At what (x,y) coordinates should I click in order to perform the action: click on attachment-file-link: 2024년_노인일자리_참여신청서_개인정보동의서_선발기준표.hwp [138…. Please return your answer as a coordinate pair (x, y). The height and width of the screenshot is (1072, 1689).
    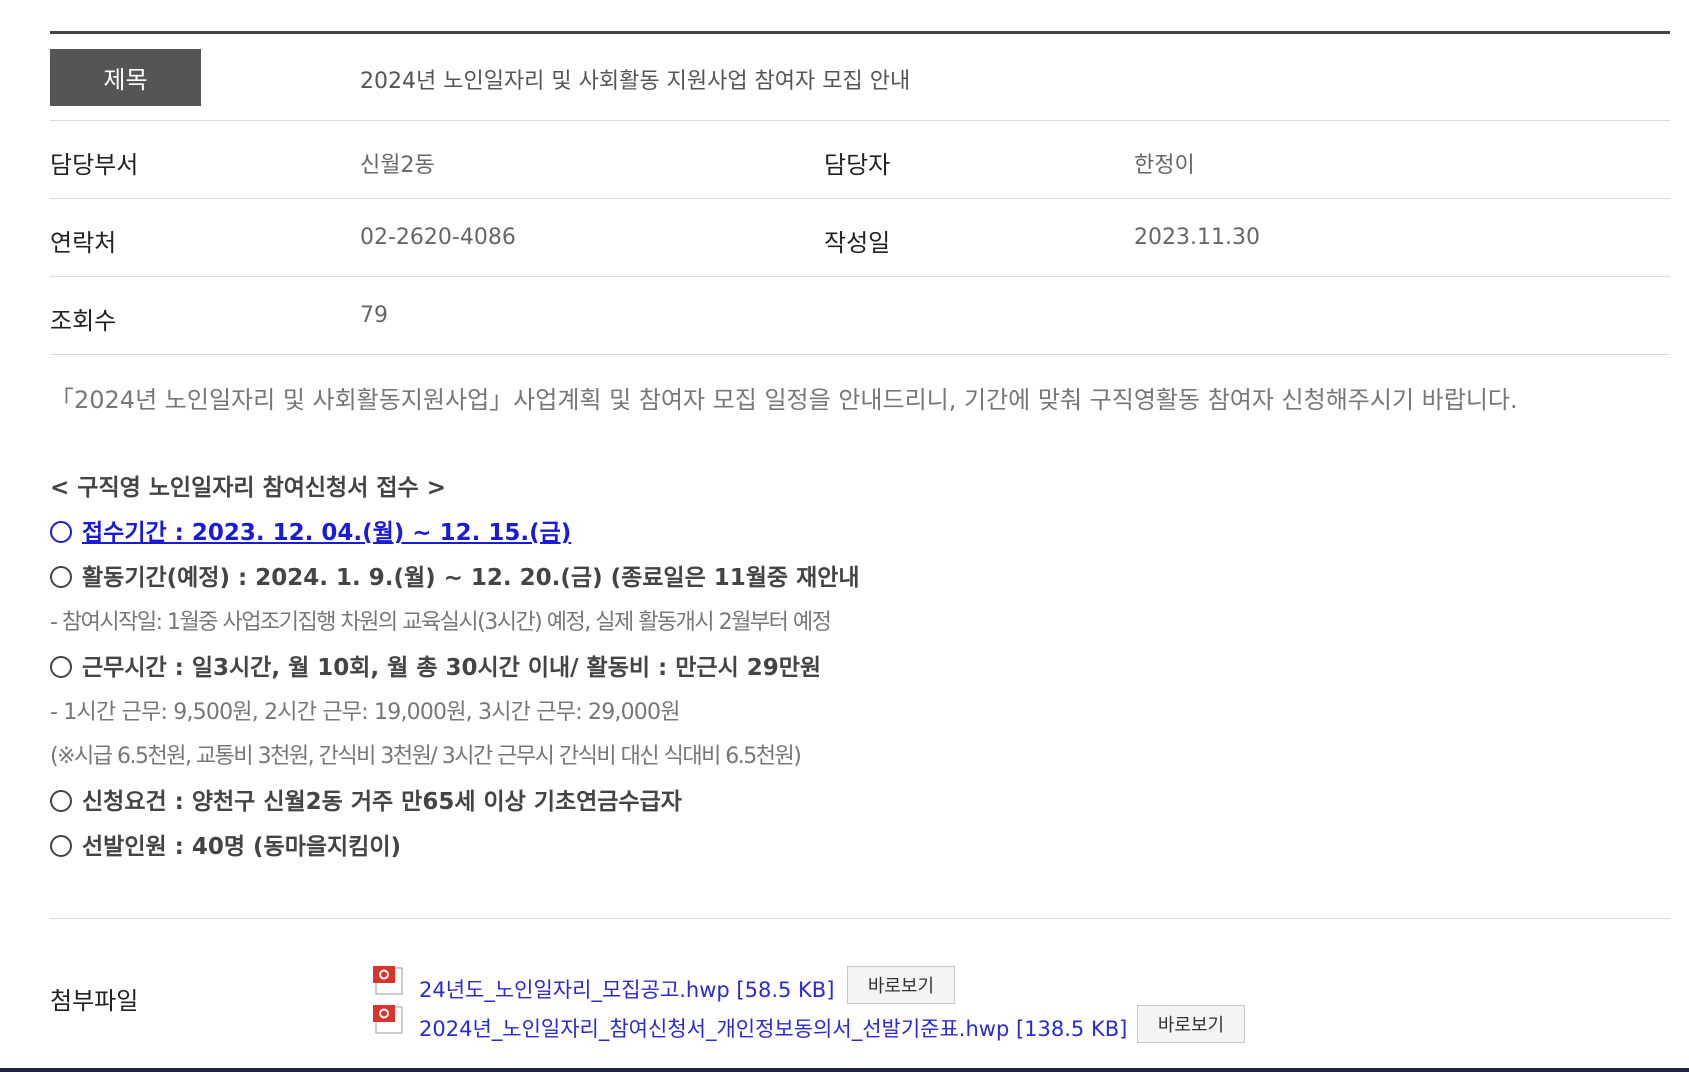
    Looking at the image, I should click on (773, 1028).